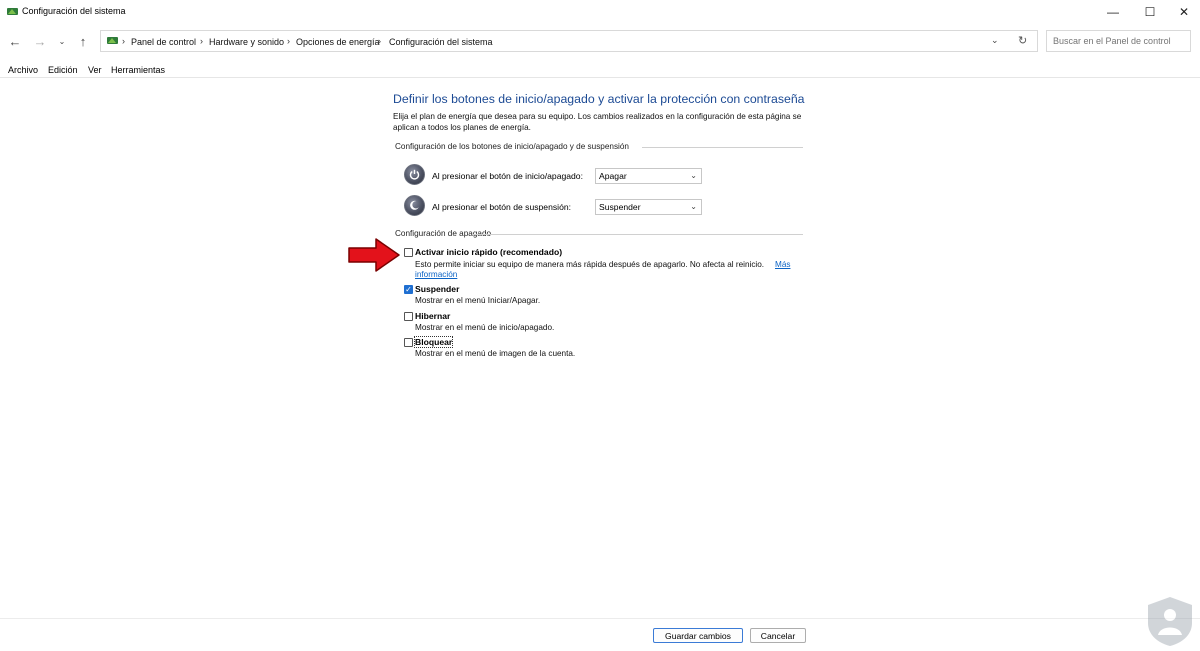  What do you see at coordinates (40, 41) in the screenshot?
I see `forward-button: →` at bounding box center [40, 41].